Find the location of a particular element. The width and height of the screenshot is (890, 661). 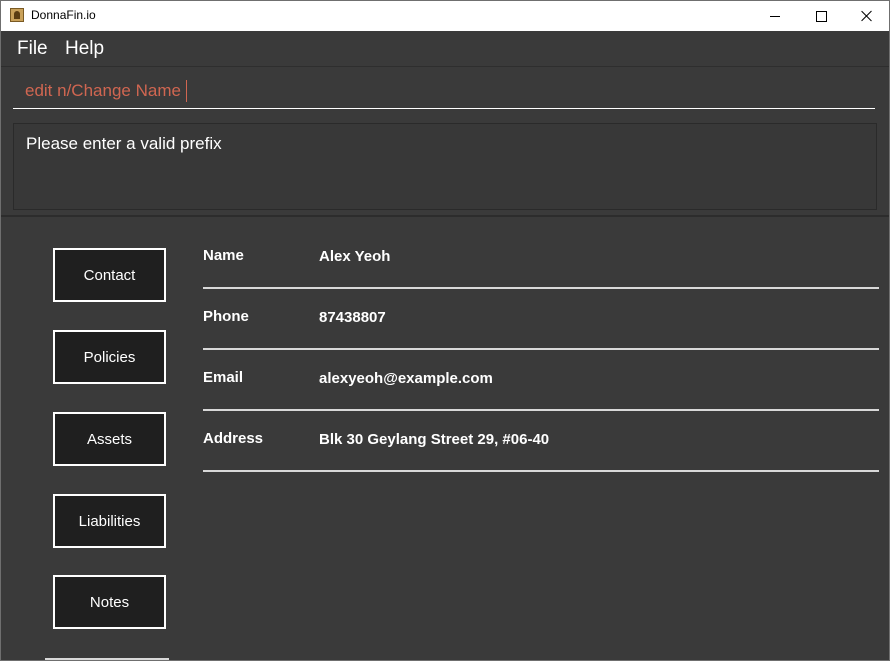

maximize-icon is located at coordinates (821, 16).